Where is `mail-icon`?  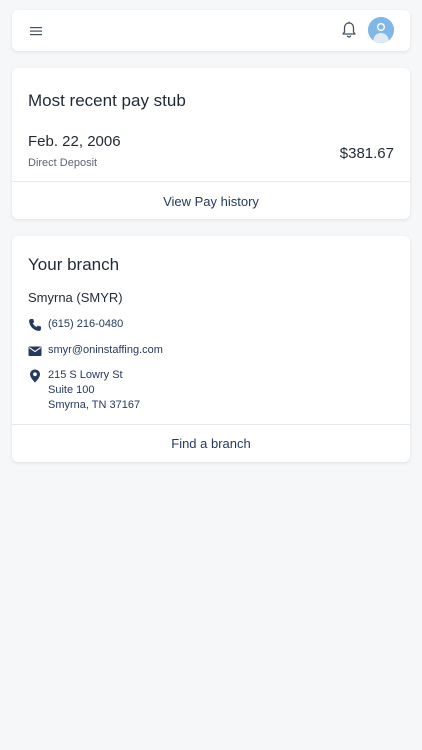 mail-icon is located at coordinates (35, 351).